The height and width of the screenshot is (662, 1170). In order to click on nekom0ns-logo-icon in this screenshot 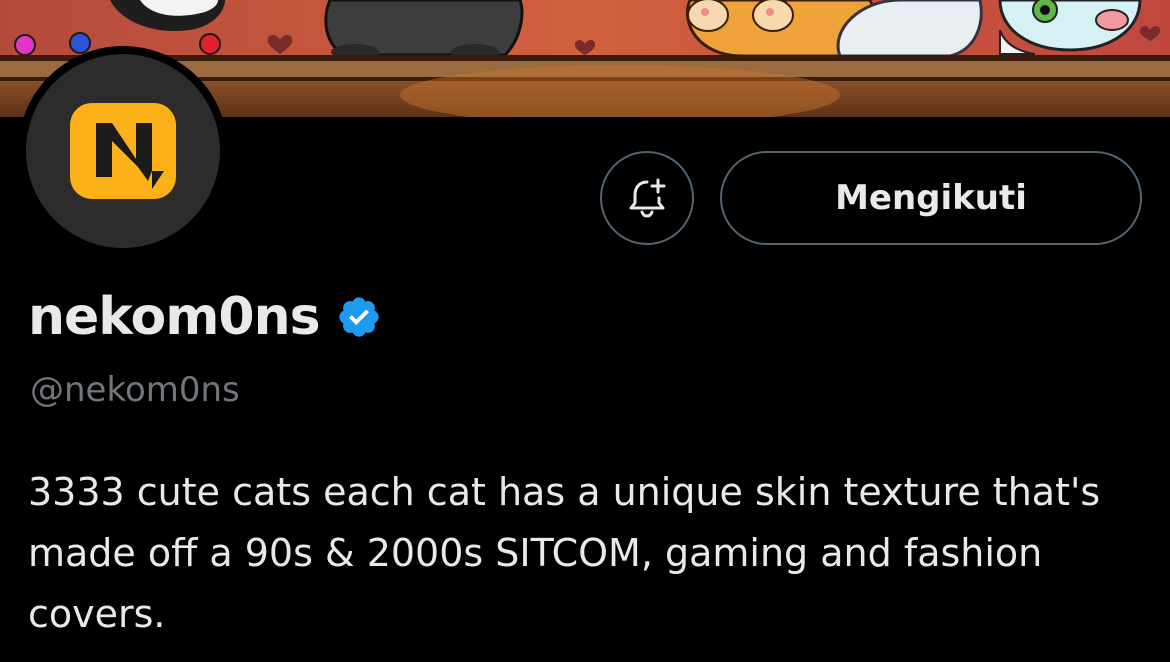, I will do `click(123, 151)`.